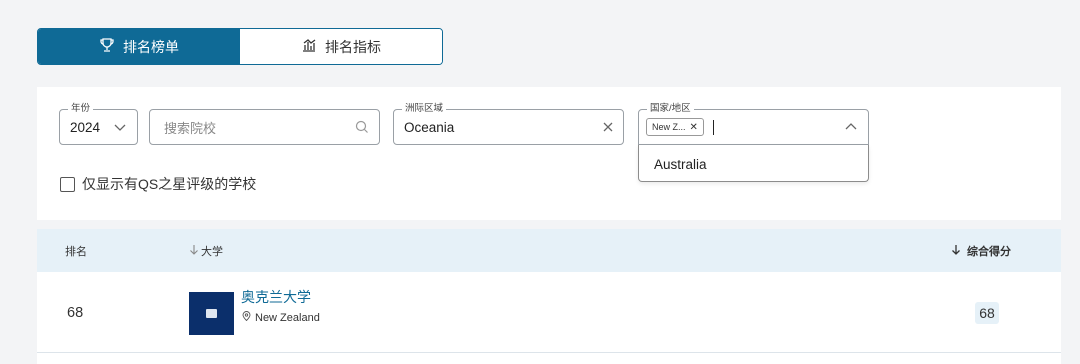  I want to click on country-dropdown: Australia, so click(753, 163).